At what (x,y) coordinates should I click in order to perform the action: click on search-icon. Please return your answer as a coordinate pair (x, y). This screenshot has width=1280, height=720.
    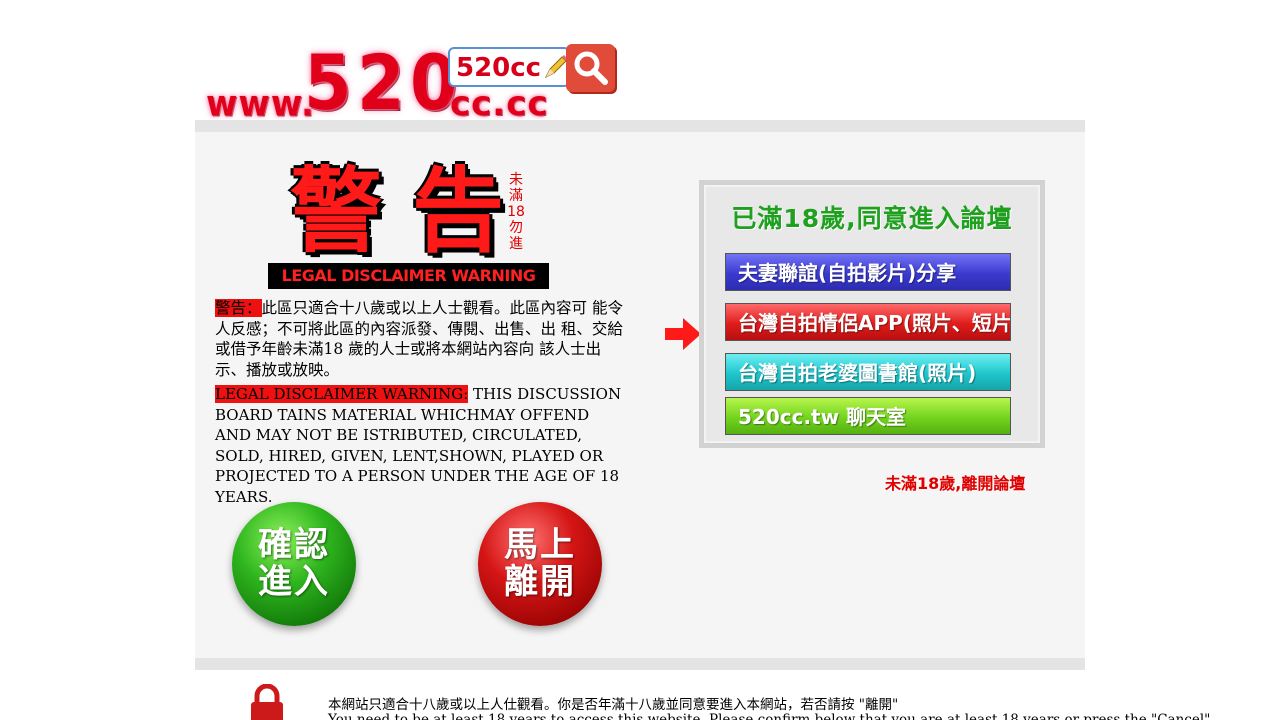
    Looking at the image, I should click on (591, 68).